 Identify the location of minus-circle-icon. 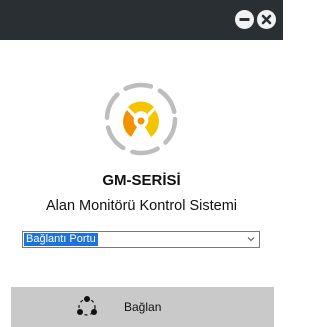
(244, 19).